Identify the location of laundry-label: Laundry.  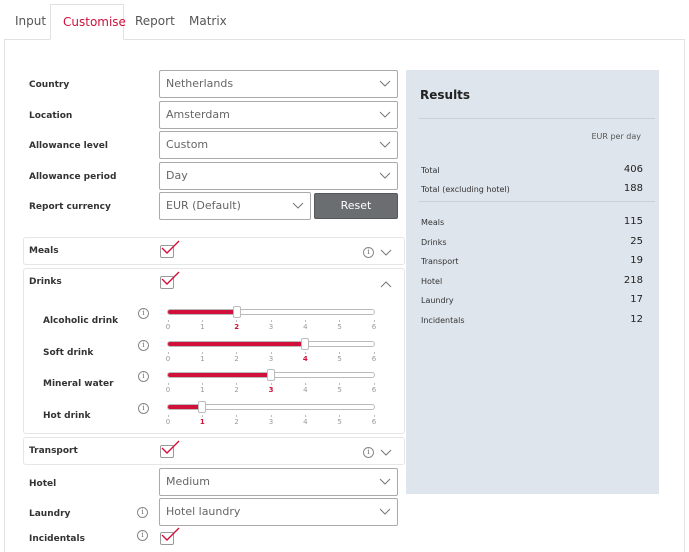
(50, 514).